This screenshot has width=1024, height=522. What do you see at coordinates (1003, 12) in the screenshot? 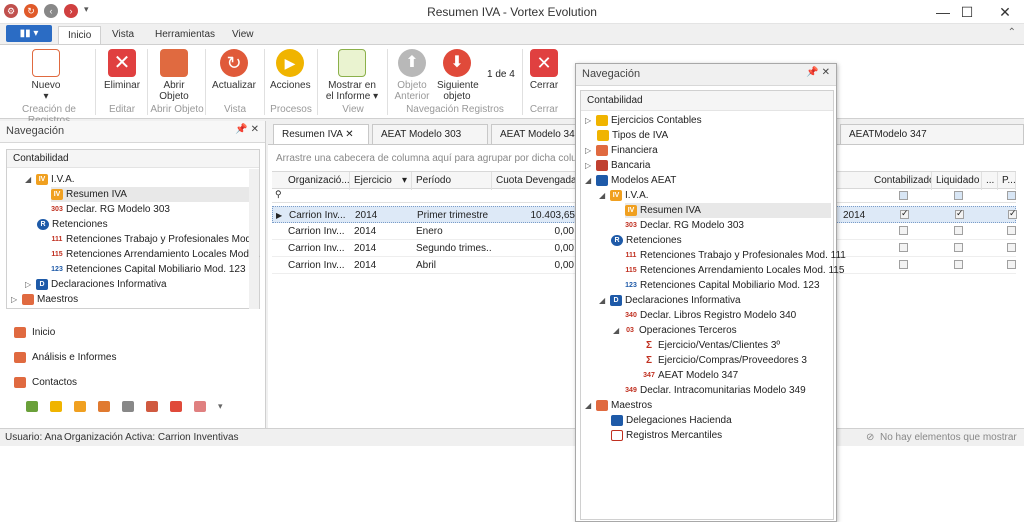
I see `close-button: ✕` at bounding box center [1003, 12].